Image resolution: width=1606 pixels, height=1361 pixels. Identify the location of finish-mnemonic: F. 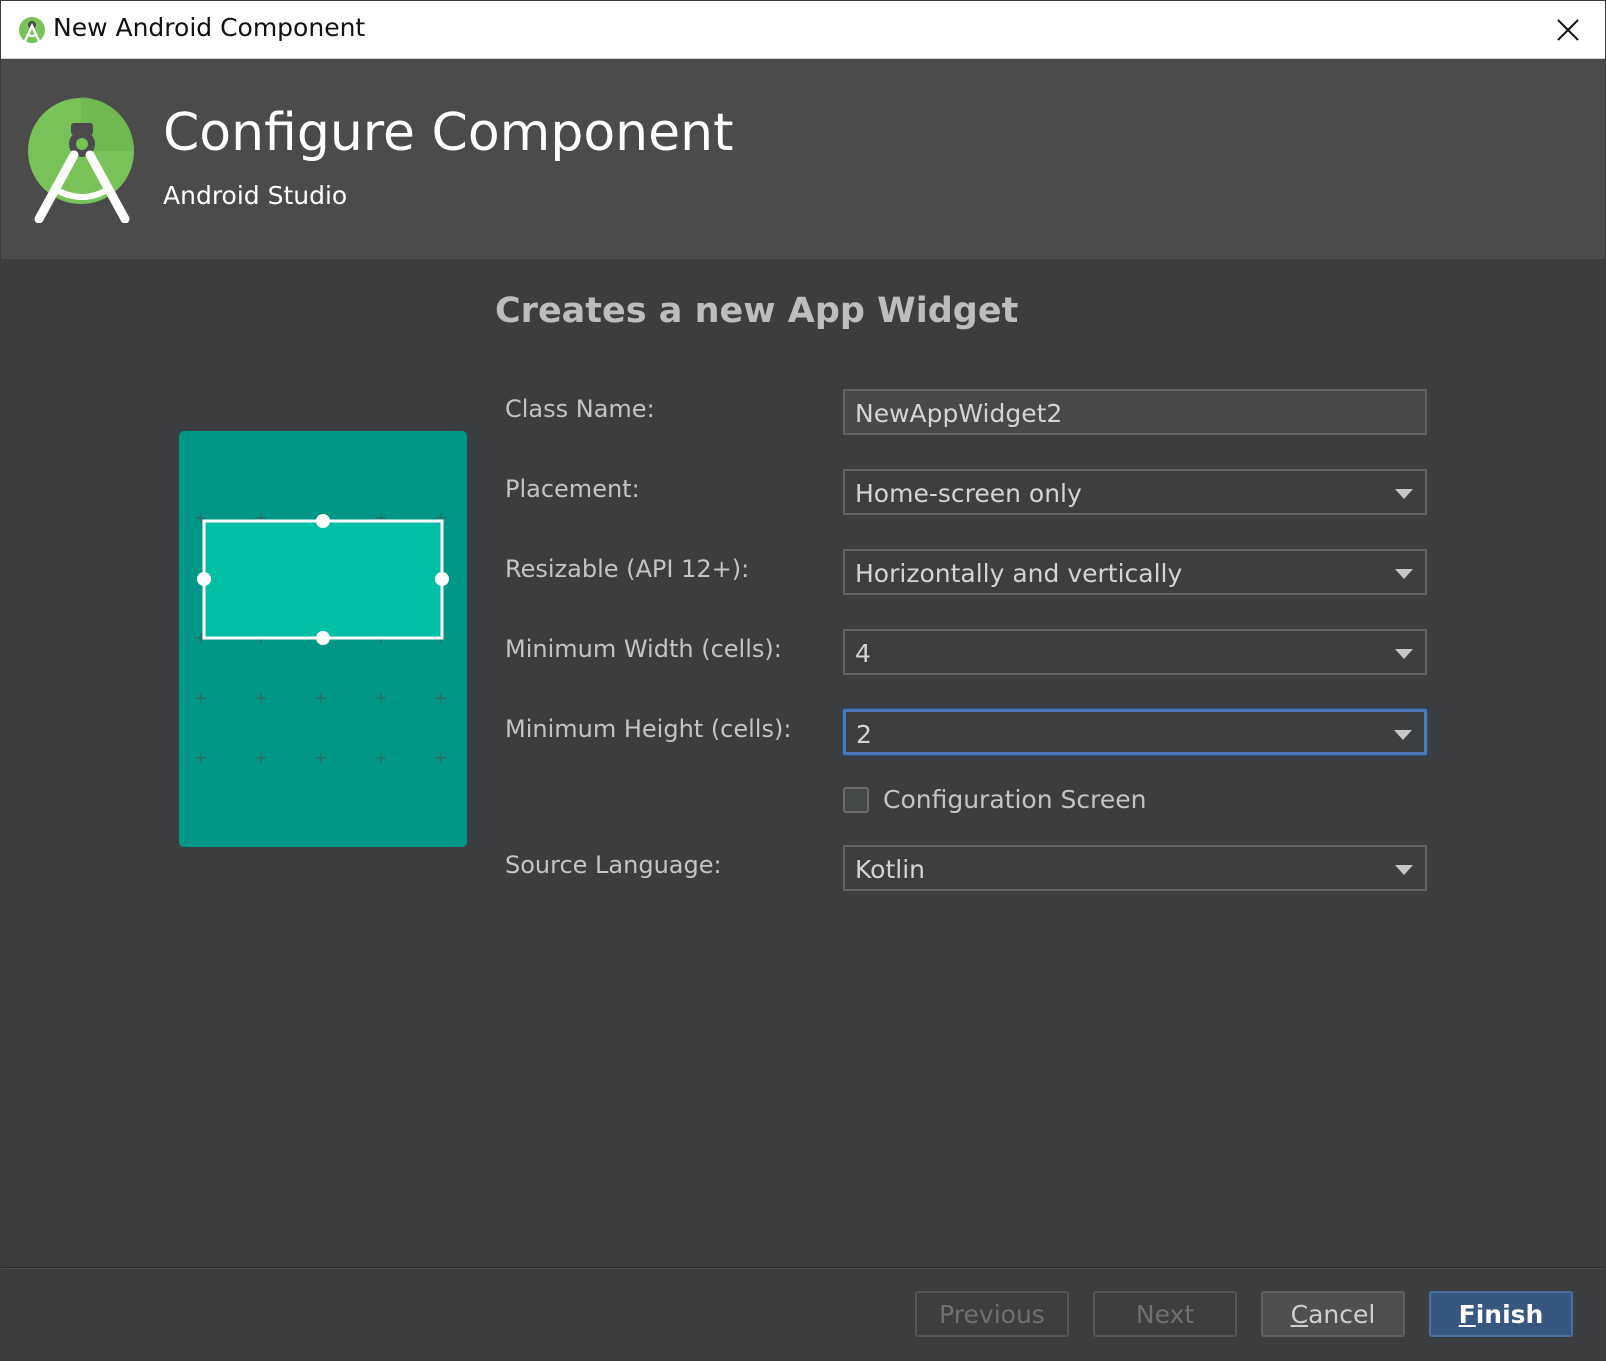
(1467, 1314).